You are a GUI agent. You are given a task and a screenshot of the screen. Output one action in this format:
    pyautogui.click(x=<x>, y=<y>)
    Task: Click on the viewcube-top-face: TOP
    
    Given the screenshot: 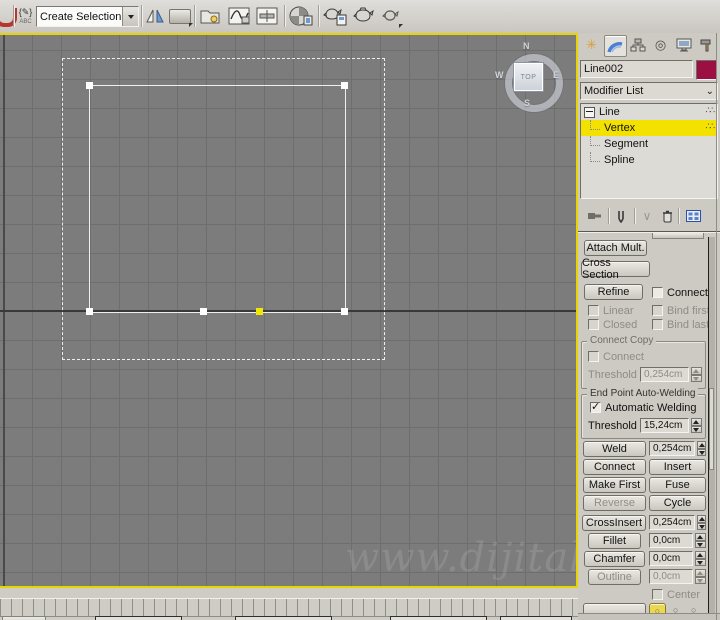 What is the action you would take?
    pyautogui.click(x=528, y=77)
    